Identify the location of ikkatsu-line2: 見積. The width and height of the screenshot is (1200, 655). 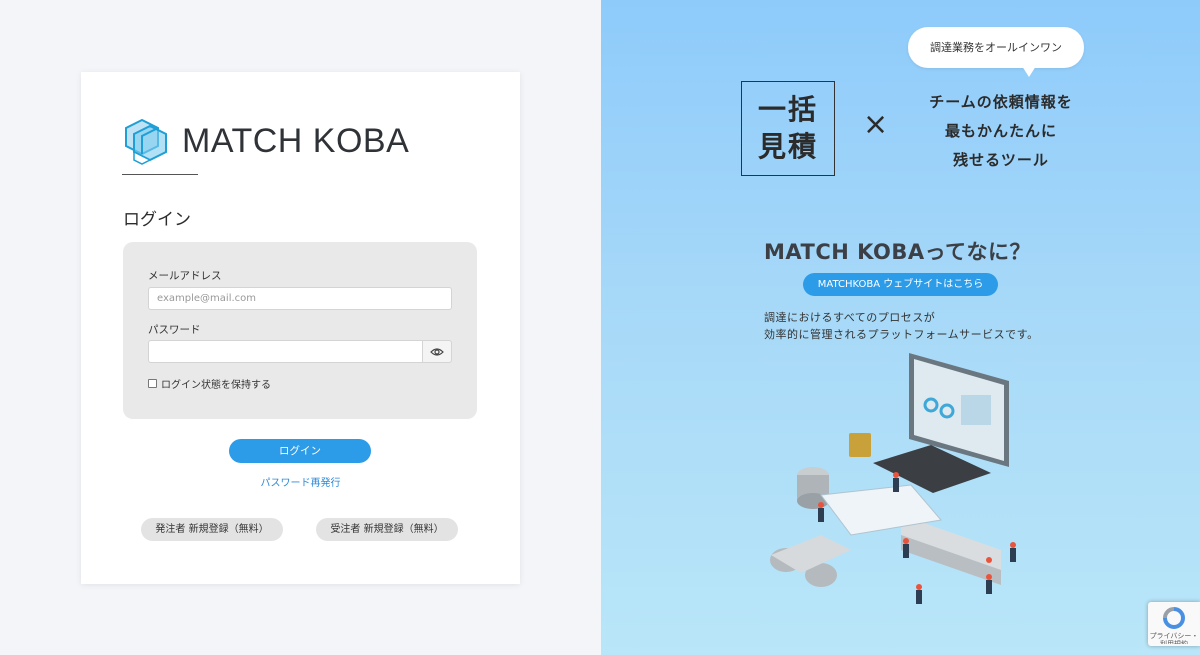
(787, 146).